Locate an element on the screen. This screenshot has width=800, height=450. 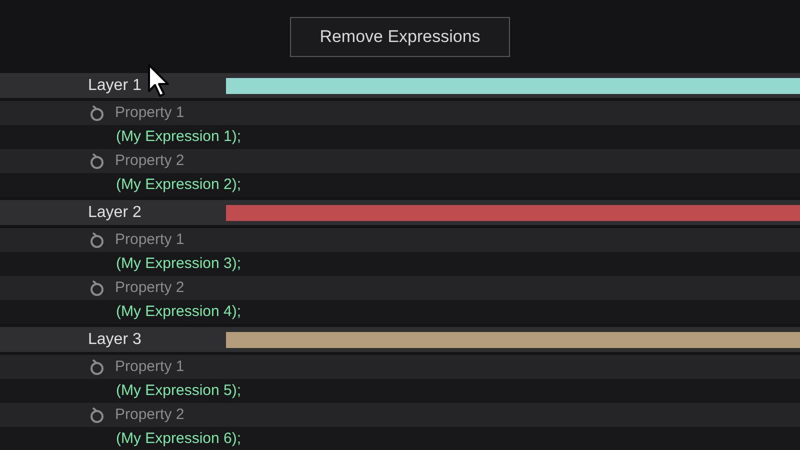
expression-text: (My Expression 3); is located at coordinates (179, 264).